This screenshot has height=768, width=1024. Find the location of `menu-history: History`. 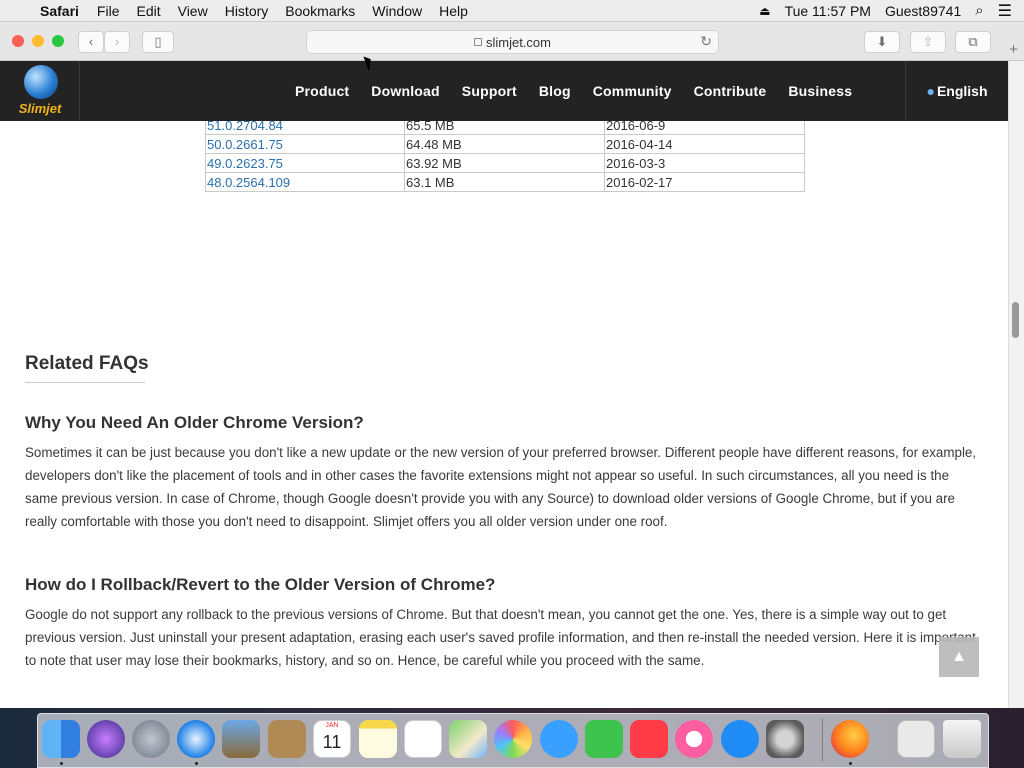

menu-history: History is located at coordinates (247, 11).